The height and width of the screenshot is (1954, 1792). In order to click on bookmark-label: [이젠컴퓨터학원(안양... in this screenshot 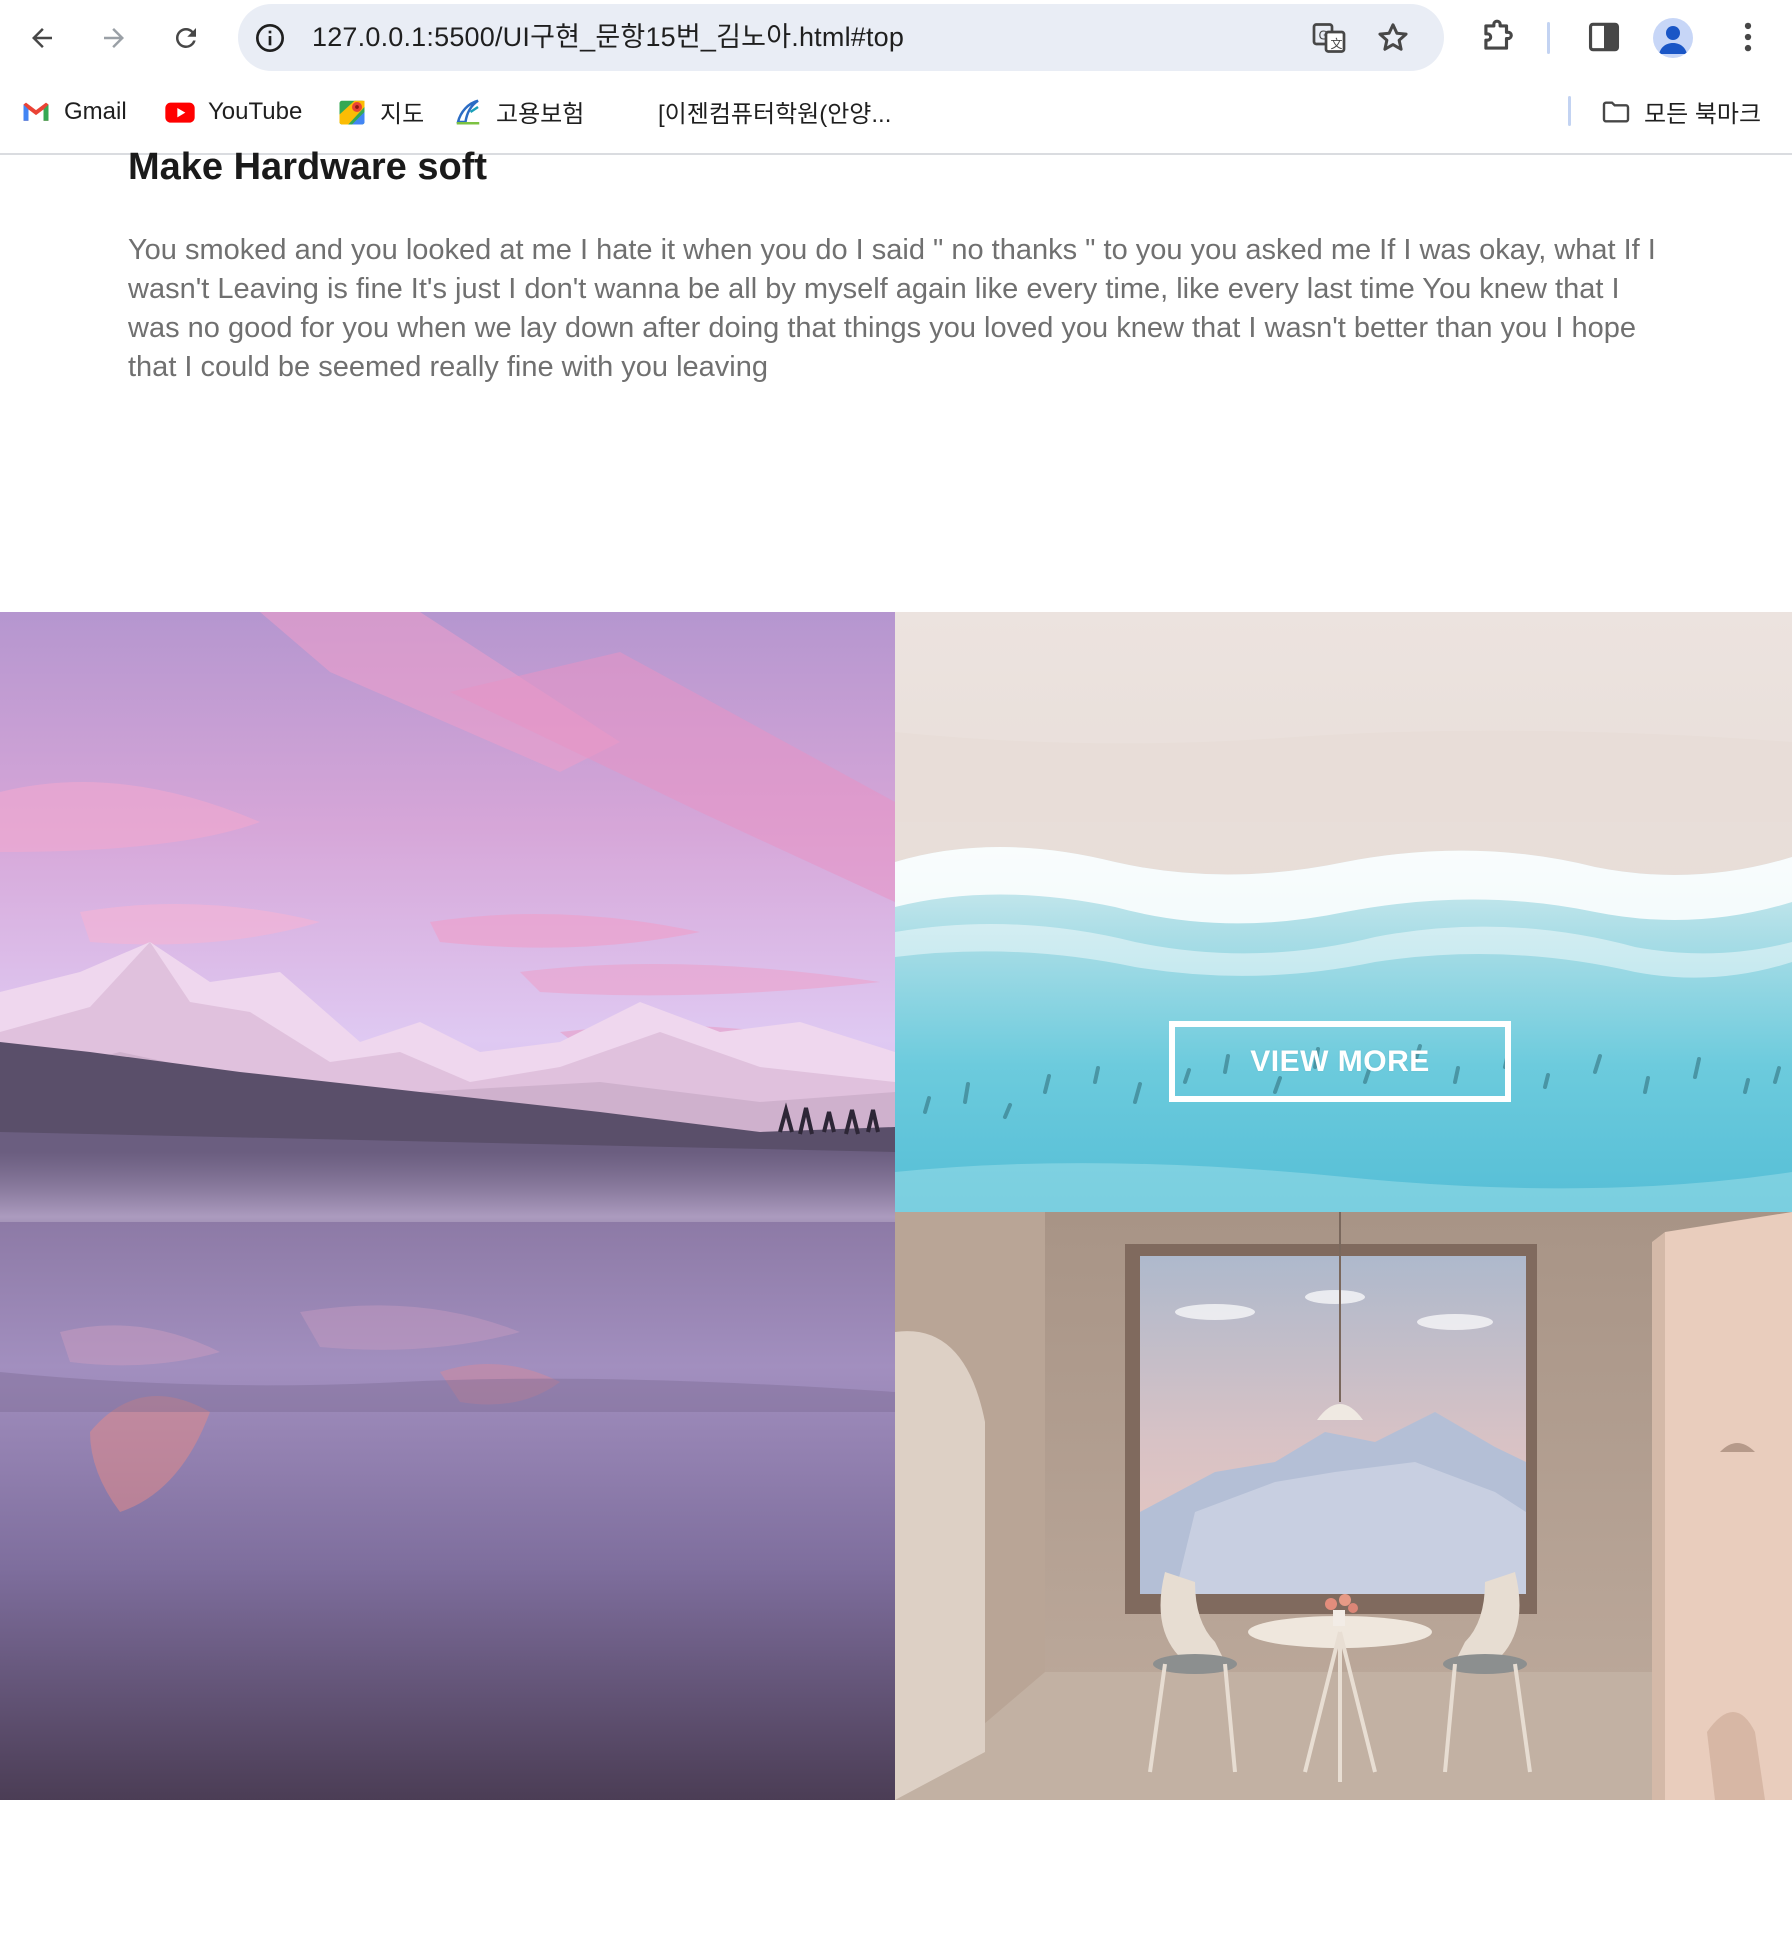, I will do `click(775, 114)`.